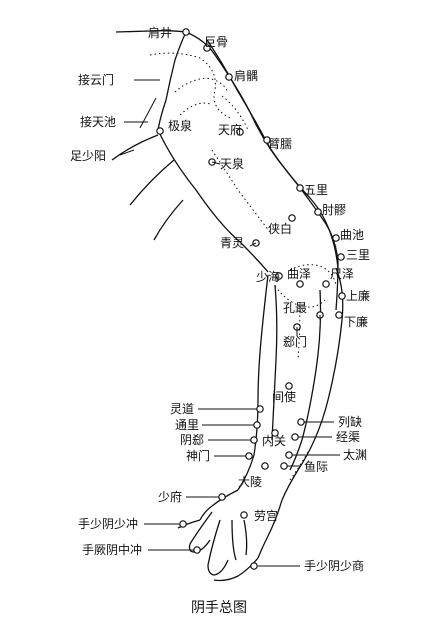  I want to click on point-shanglian, so click(342, 296).